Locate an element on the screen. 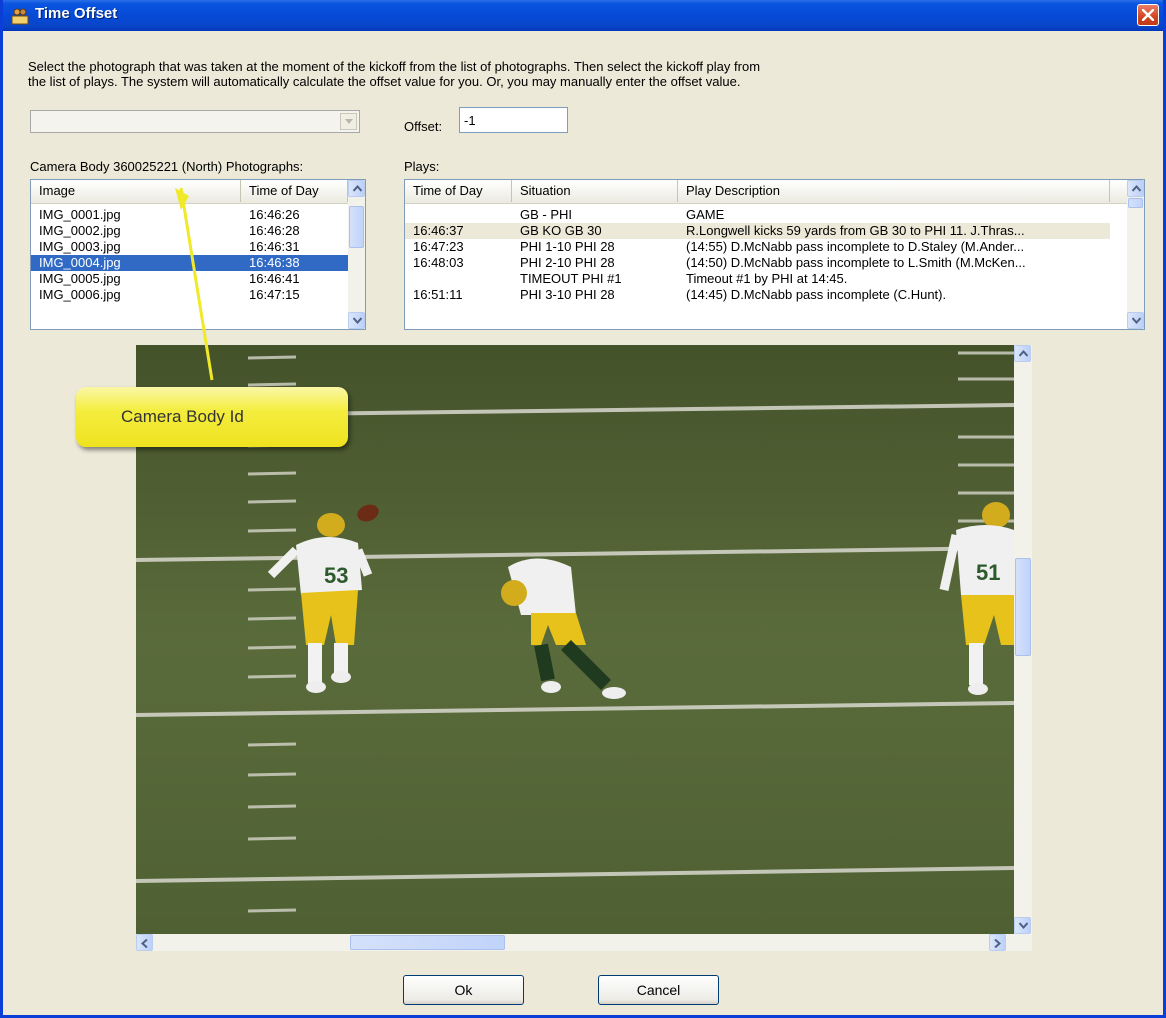 Image resolution: width=1166 pixels, height=1018 pixels. plays-scroll-thumb is located at coordinates (1135, 203).